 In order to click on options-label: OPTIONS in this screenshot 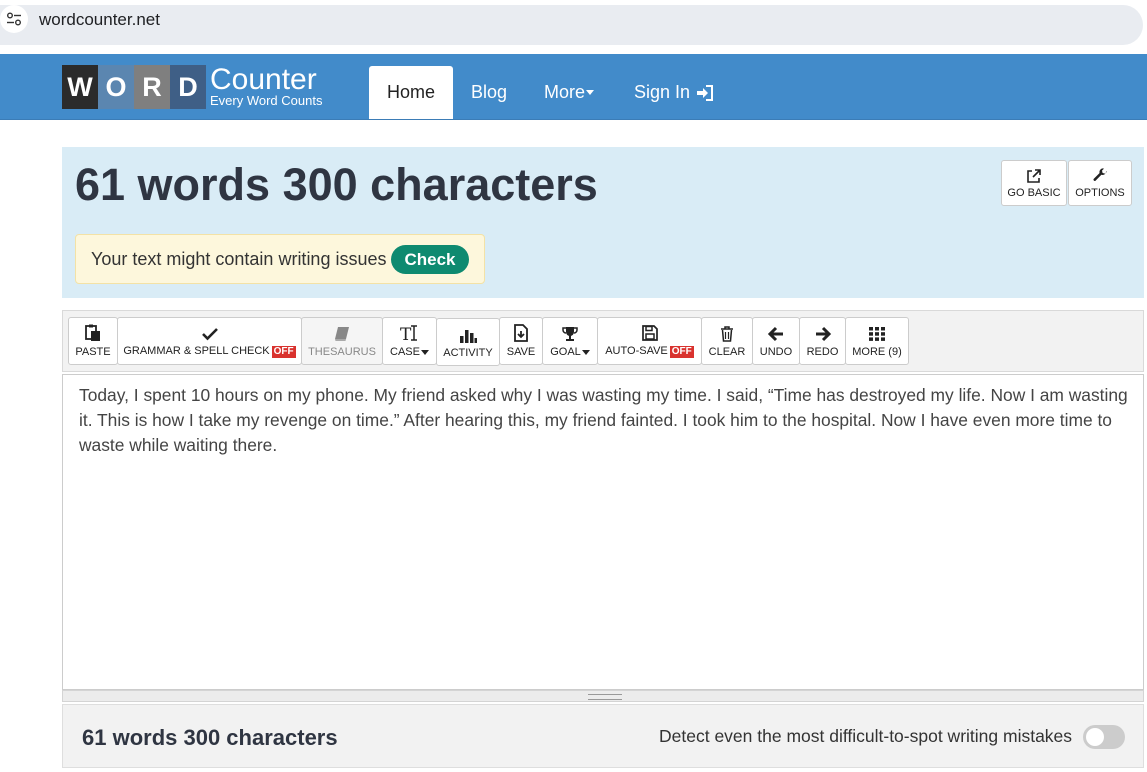, I will do `click(1100, 192)`.